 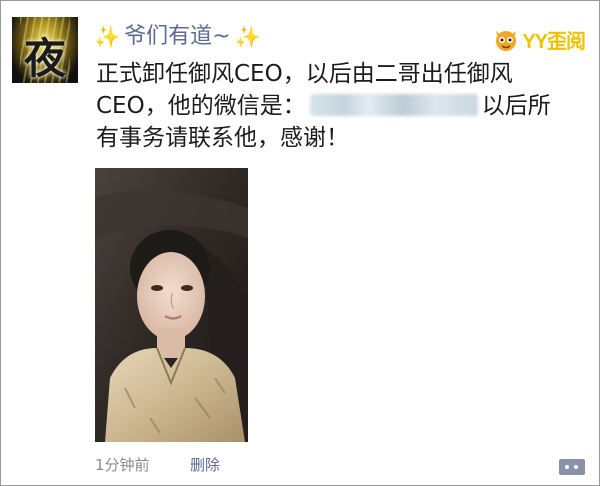 What do you see at coordinates (572, 467) in the screenshot?
I see `comment-icon` at bounding box center [572, 467].